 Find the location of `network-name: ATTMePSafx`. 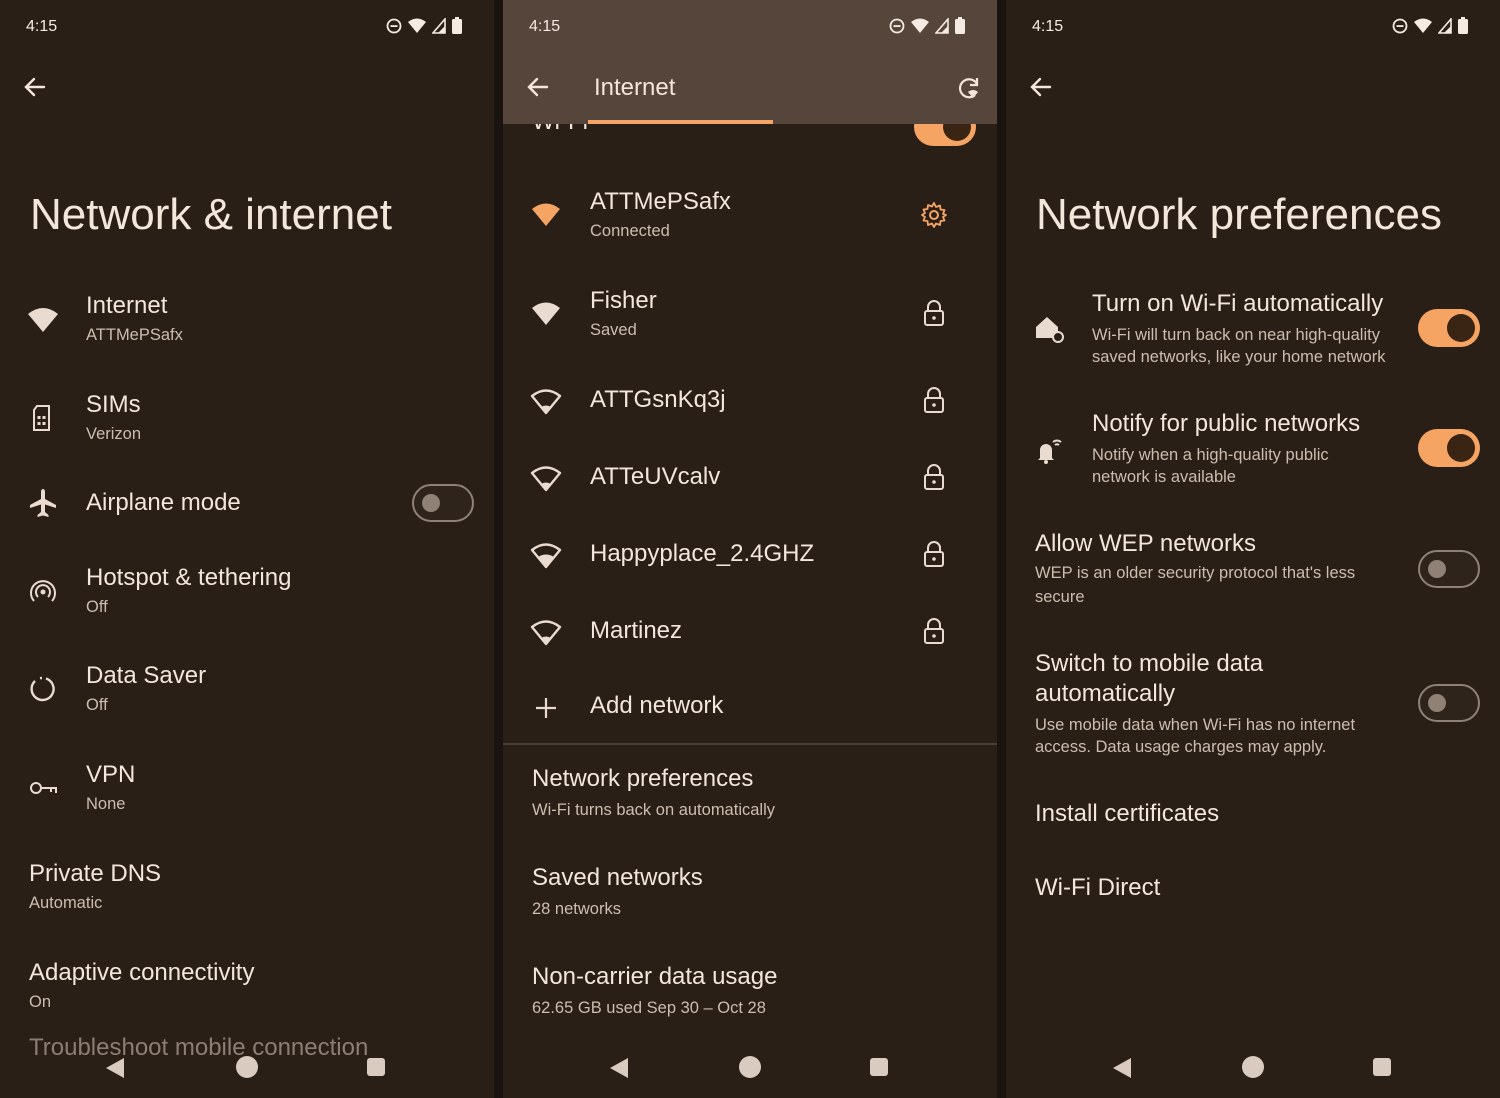

network-name: ATTMePSafx is located at coordinates (660, 201).